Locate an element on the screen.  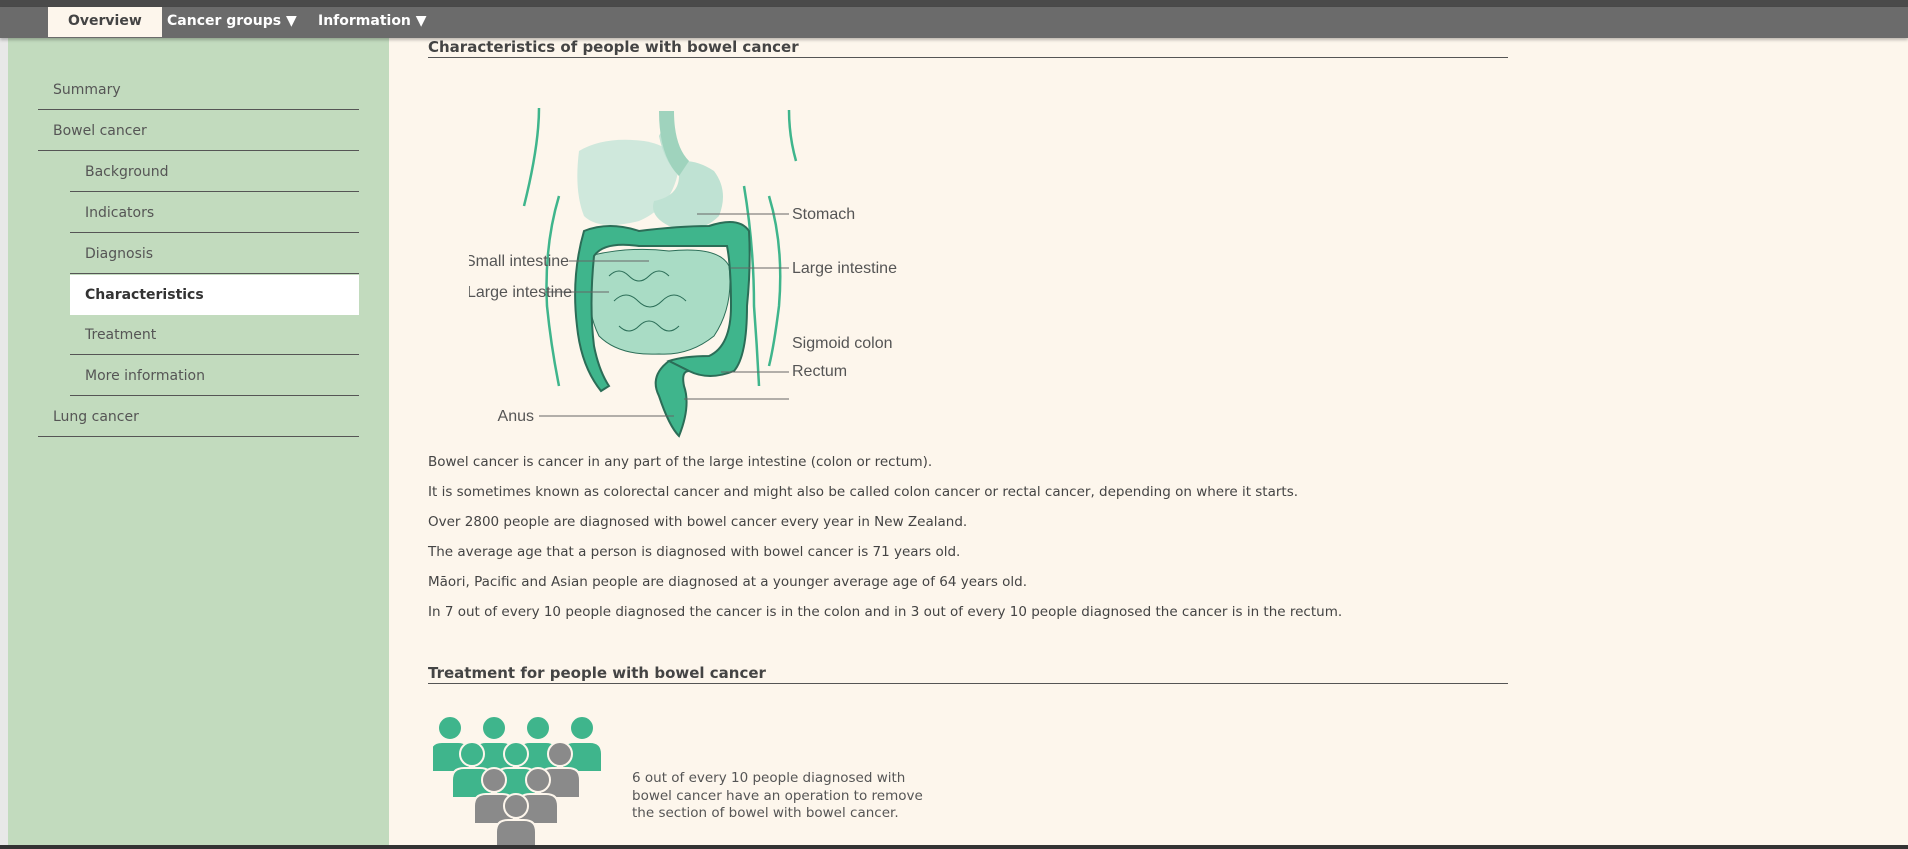
tab-cancer-groups: Cancer groups ▼ is located at coordinates (232, 22).